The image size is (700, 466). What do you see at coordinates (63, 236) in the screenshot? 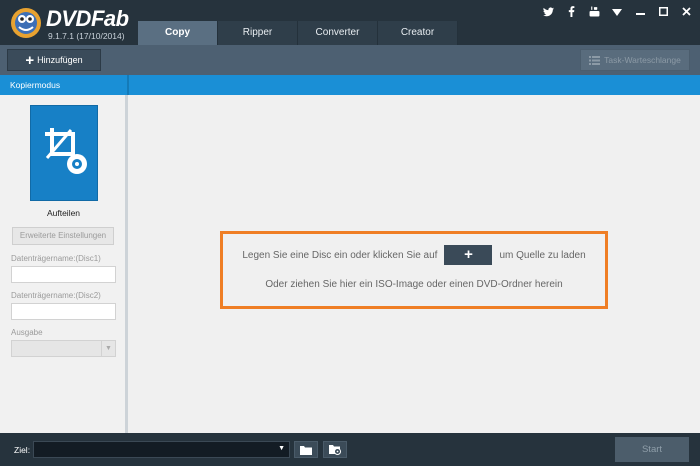
I see `advanced-settings-button: Erweiterte Einstellungen` at bounding box center [63, 236].